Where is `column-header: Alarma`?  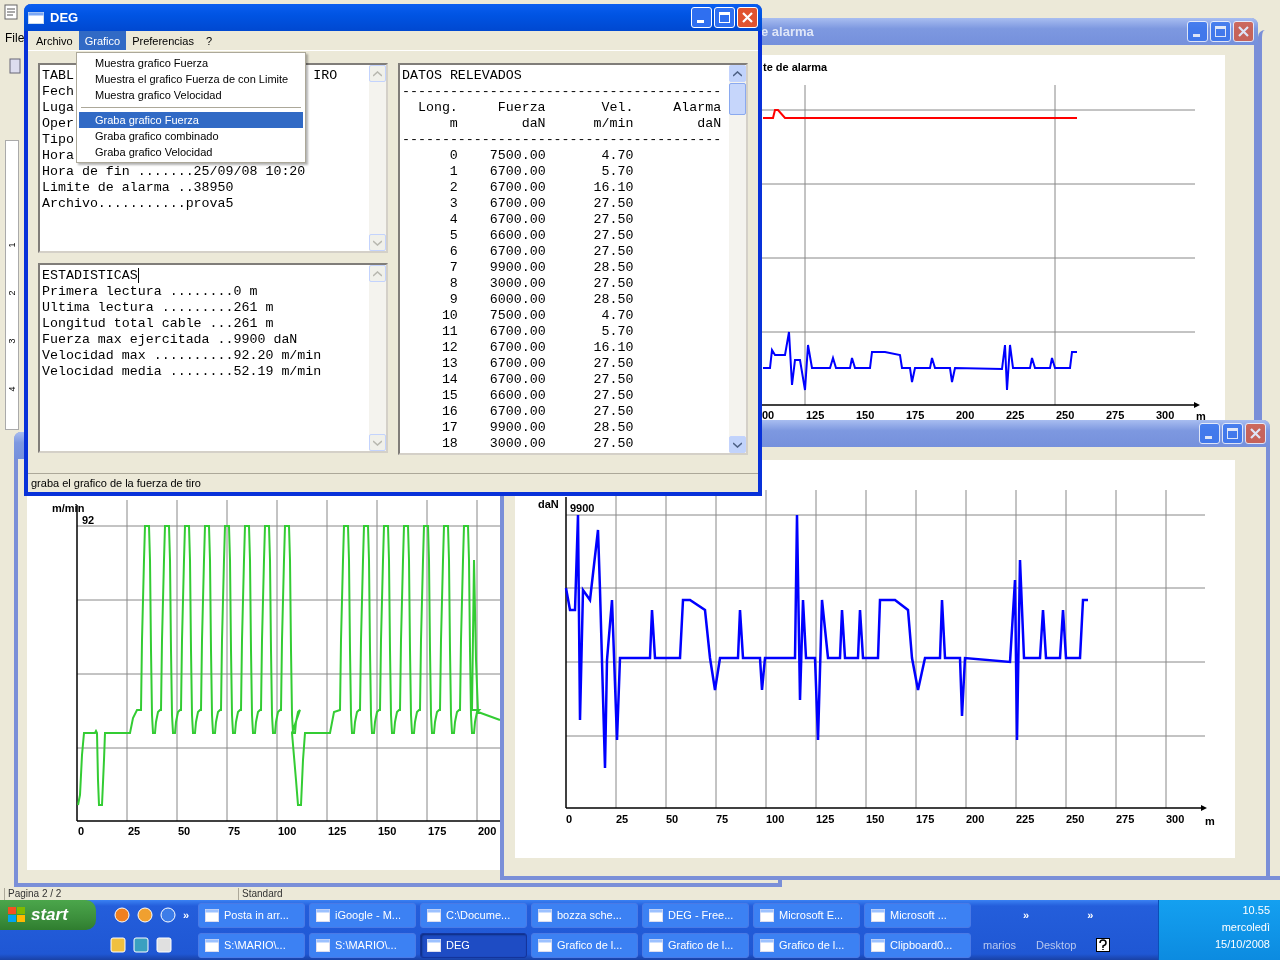 column-header: Alarma is located at coordinates (697, 108).